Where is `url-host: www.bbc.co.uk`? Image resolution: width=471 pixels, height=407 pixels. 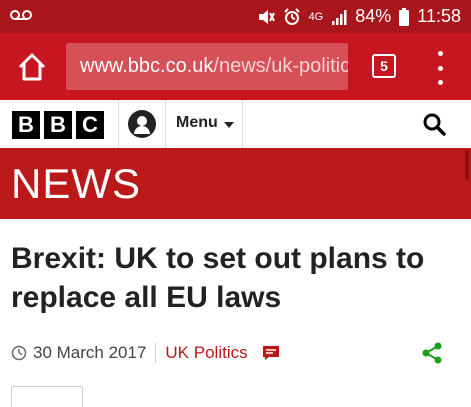 url-host: www.bbc.co.uk is located at coordinates (147, 66).